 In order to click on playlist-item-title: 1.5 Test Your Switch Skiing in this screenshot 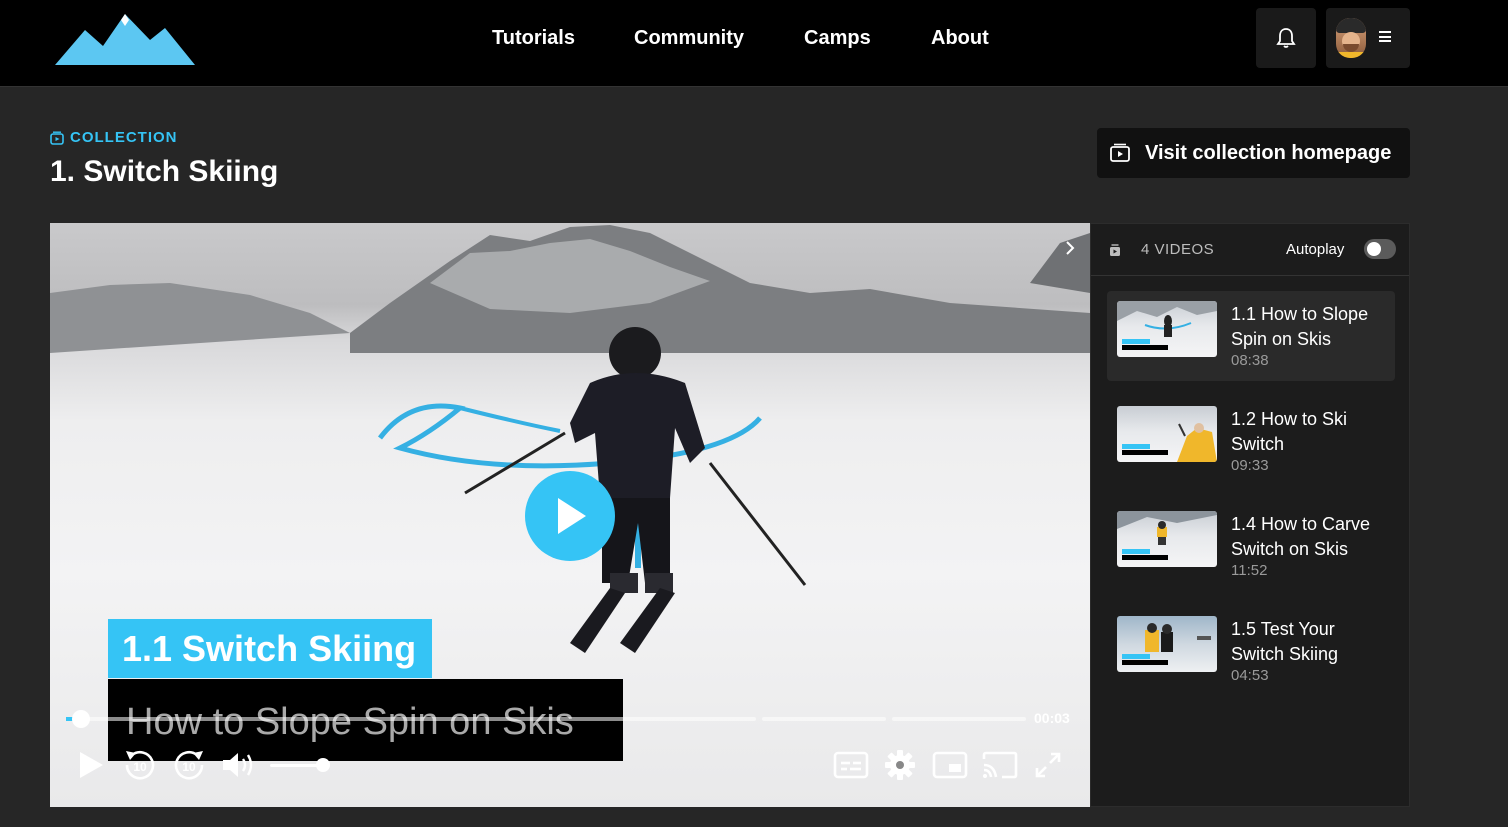, I will do `click(1285, 641)`.